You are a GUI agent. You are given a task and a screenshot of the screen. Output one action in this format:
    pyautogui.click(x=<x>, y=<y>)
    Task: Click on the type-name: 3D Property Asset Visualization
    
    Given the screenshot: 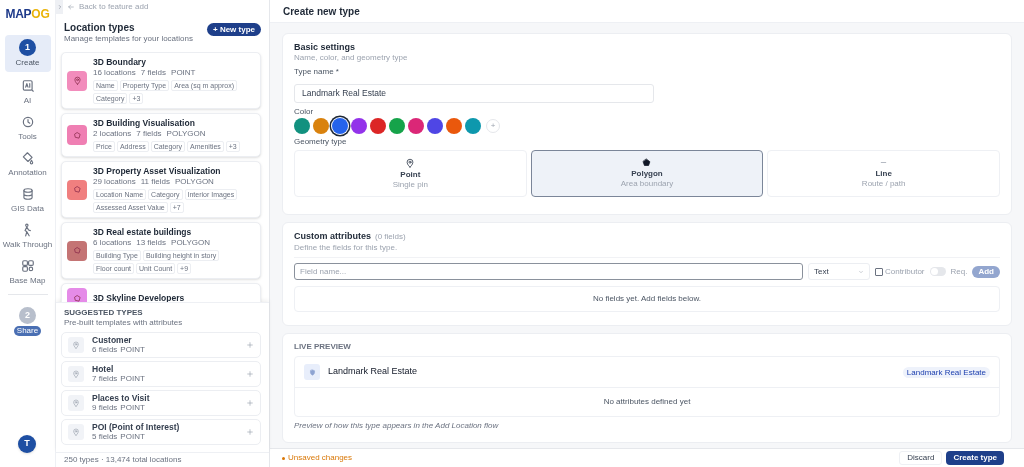 What is the action you would take?
    pyautogui.click(x=157, y=171)
    